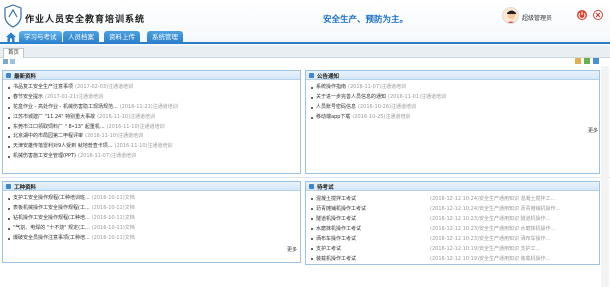  I want to click on collapse-icon, so click(5, 61).